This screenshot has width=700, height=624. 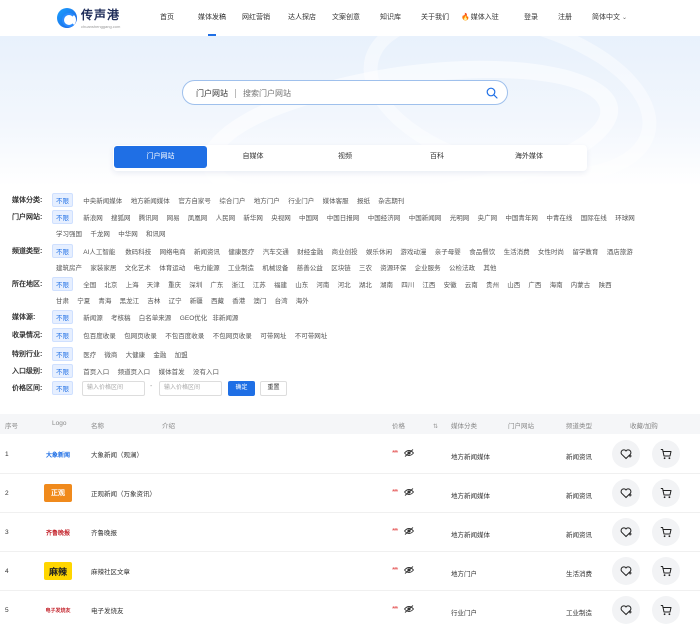 What do you see at coordinates (415, 425) in the screenshot?
I see `th-price: 价格 ⇅` at bounding box center [415, 425].